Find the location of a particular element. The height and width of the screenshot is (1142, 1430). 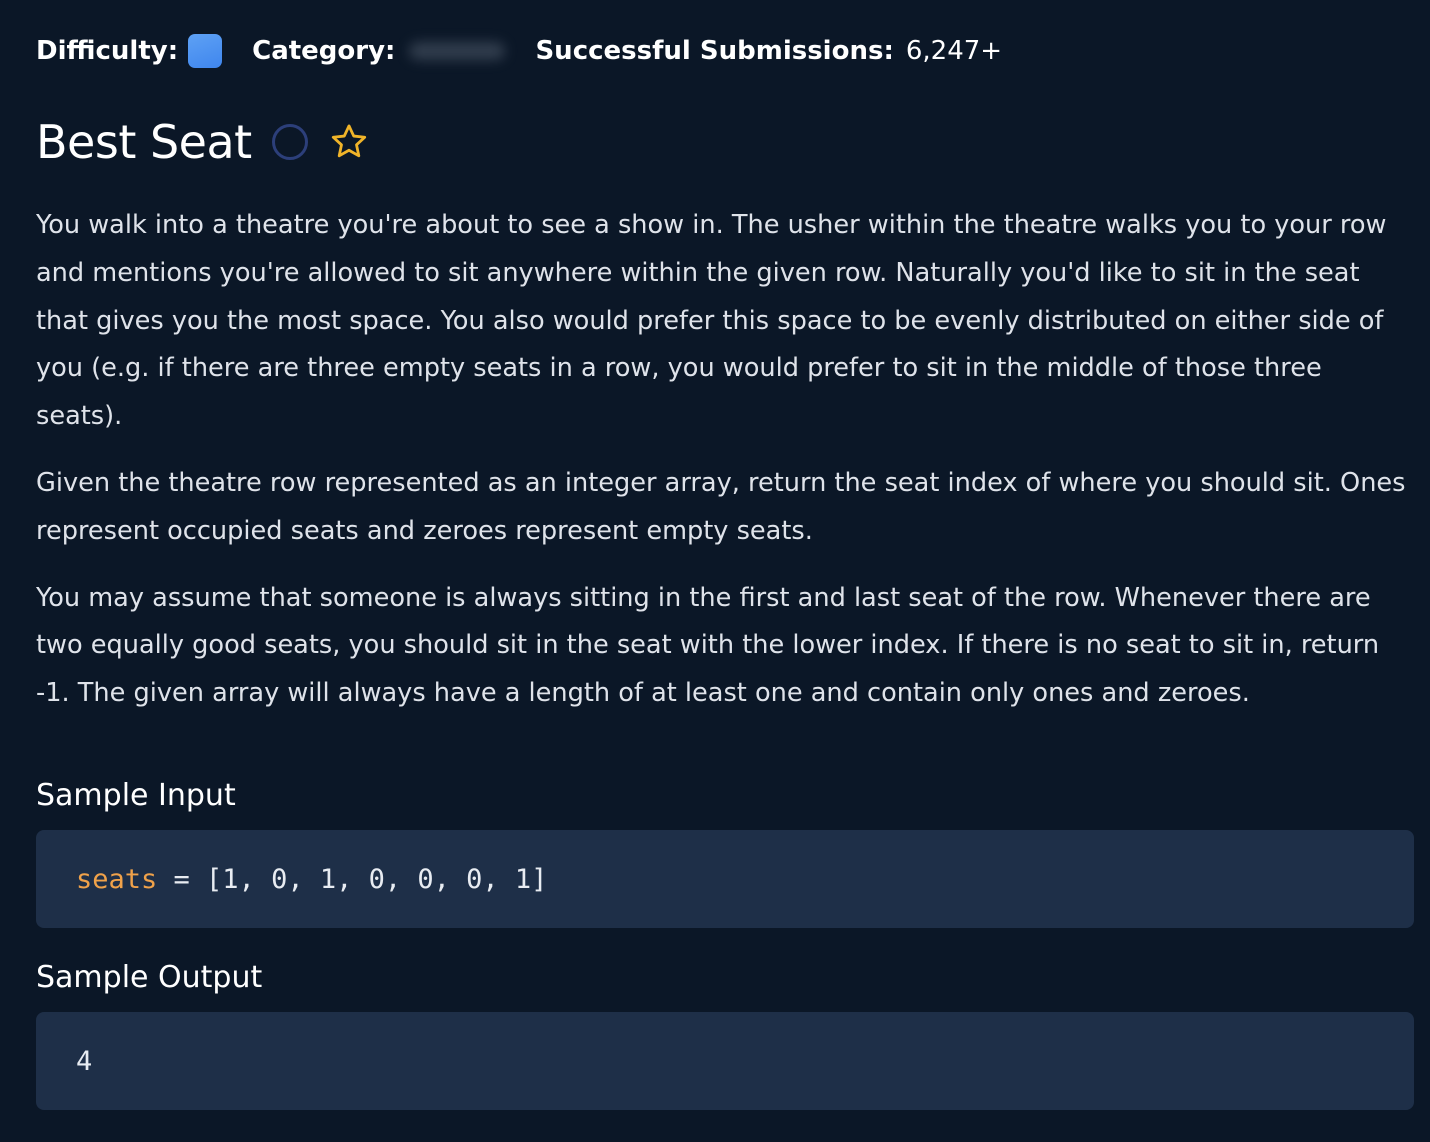

output-value: 4 is located at coordinates (84, 1061).